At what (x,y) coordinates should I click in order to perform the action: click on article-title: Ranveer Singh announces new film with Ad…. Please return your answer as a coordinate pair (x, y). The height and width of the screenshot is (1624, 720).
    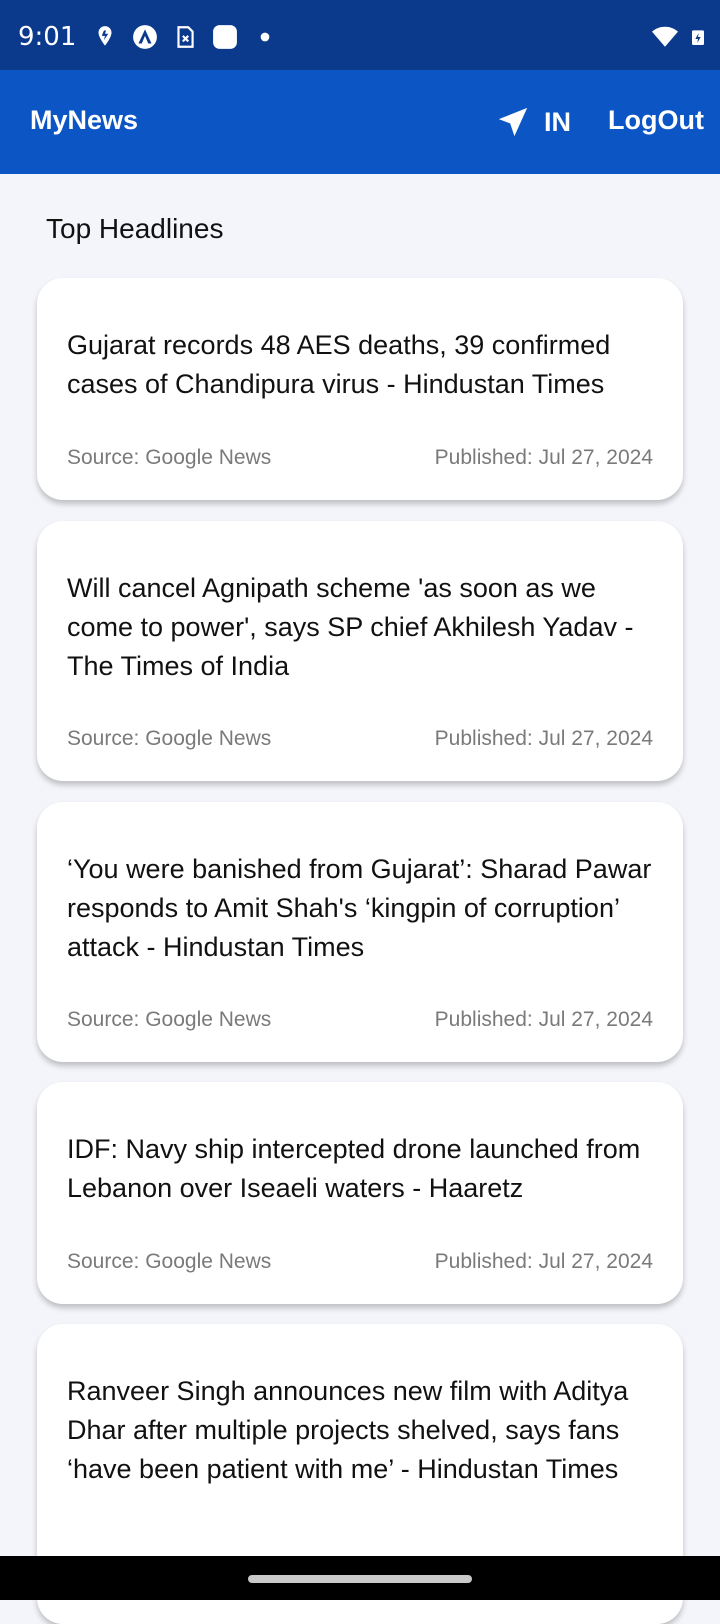
    Looking at the image, I should click on (348, 1430).